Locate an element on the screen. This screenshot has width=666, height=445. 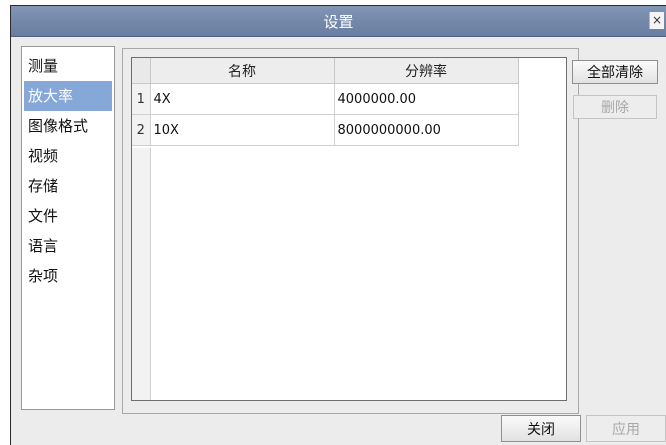
sidebar-item-storage: 存储 is located at coordinates (68, 186).